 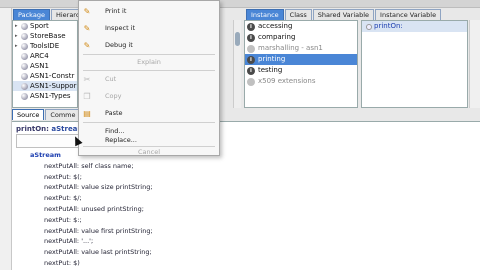 I want to click on package-label: ASN1, so click(x=39, y=66).